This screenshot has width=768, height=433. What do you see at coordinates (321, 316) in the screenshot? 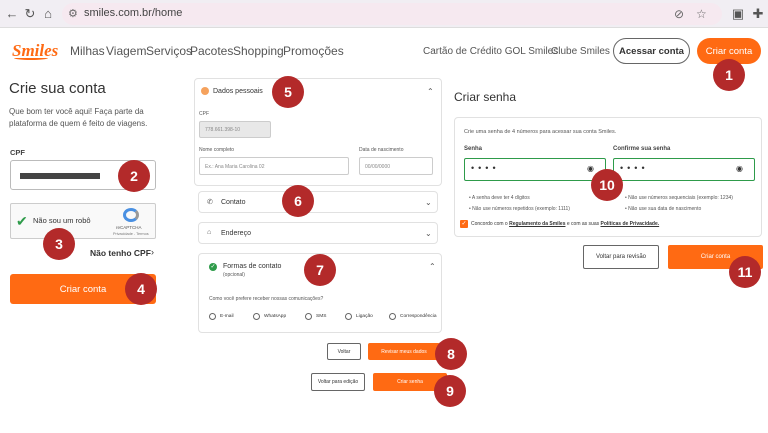
I see `radio-label: SMS` at bounding box center [321, 316].